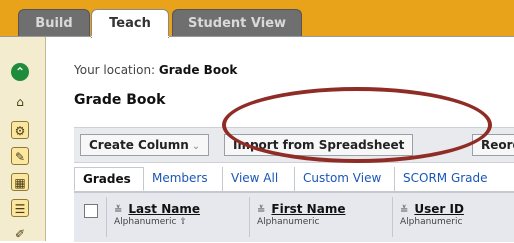  What do you see at coordinates (20, 156) in the screenshot?
I see `edit-icon: ✎` at bounding box center [20, 156].